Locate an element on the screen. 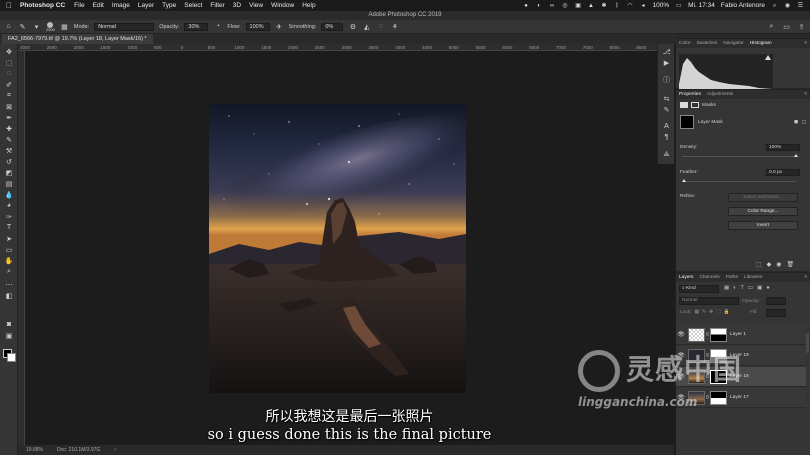  tab-layers: Layers is located at coordinates (686, 277).